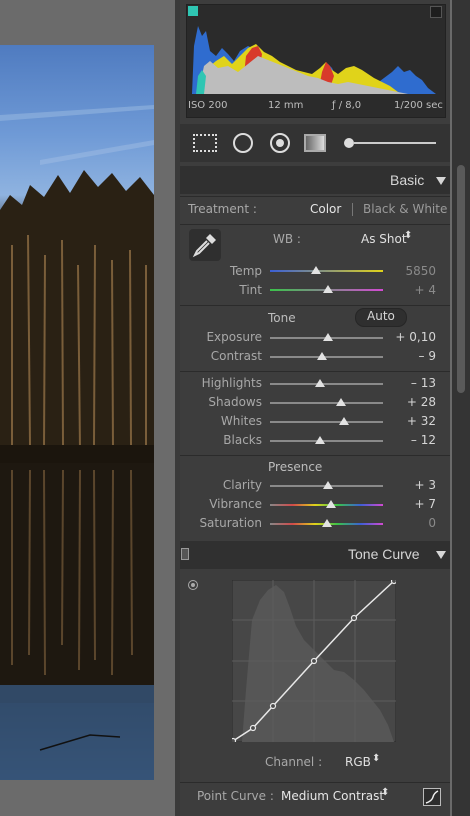 The height and width of the screenshot is (816, 470). Describe the element at coordinates (332, 796) in the screenshot. I see `point-curve-dropdown: Medium Contrast` at that location.